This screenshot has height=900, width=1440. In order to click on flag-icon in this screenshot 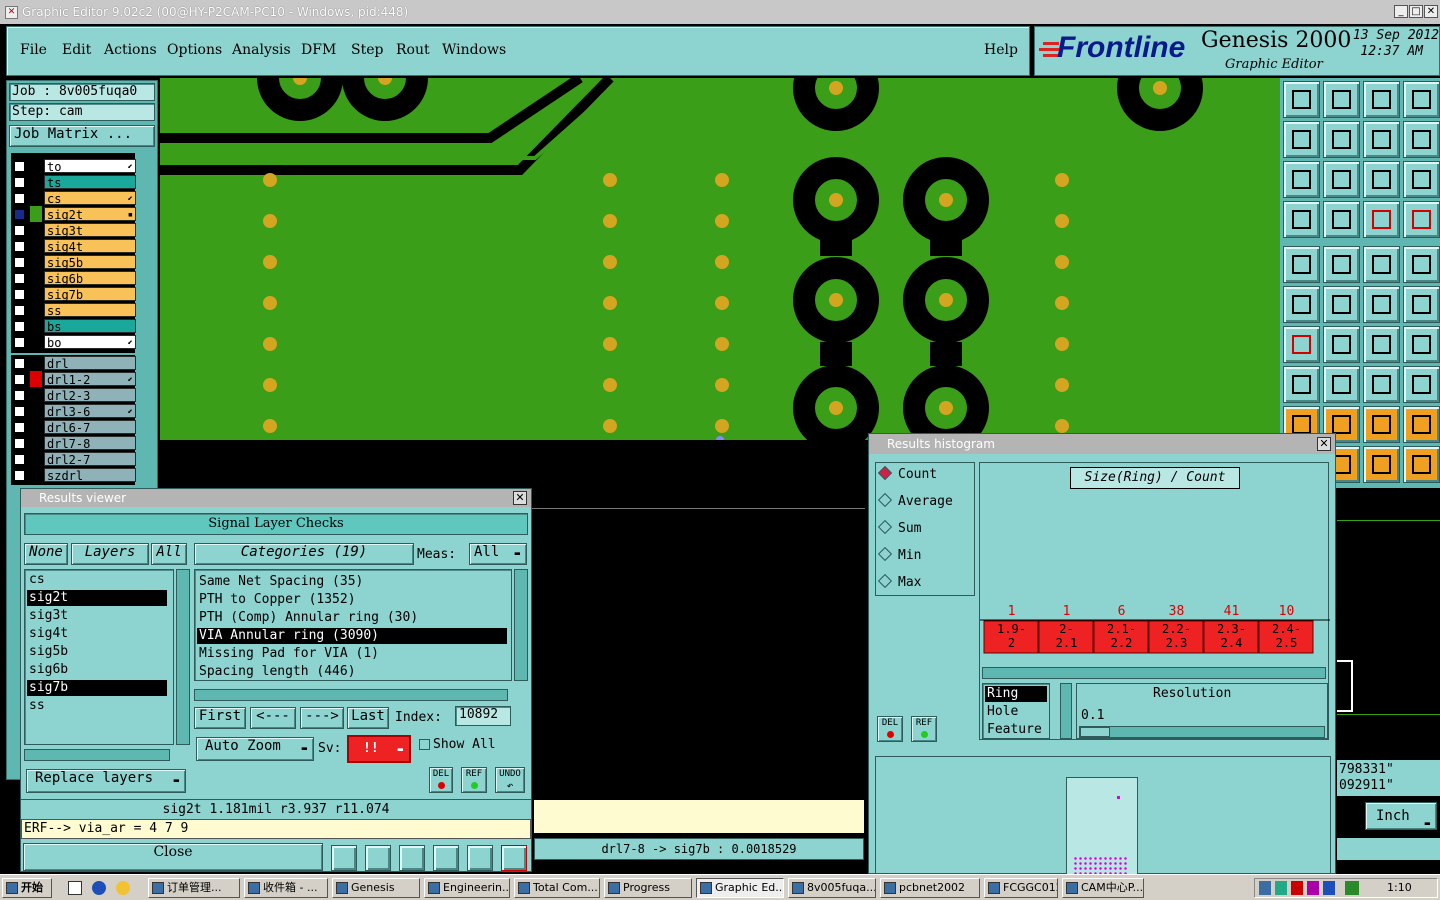, I will do `click(1381, 424)`.